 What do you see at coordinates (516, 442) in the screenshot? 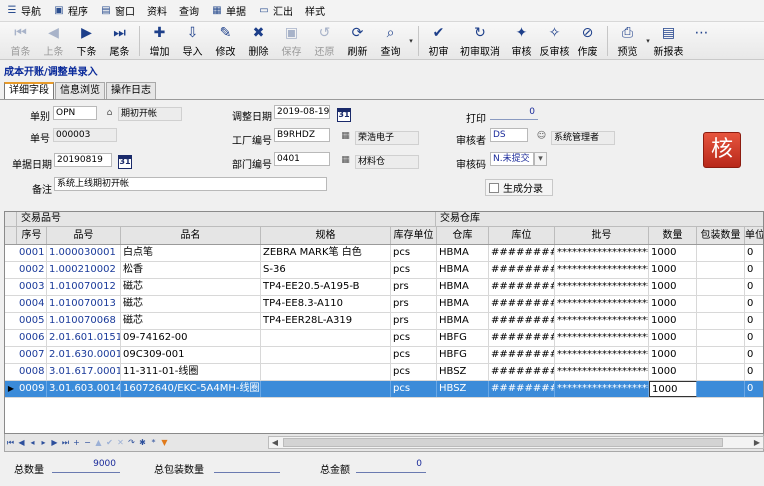
I see `horizontal-scrollbar: ◀ ▶` at bounding box center [516, 442].